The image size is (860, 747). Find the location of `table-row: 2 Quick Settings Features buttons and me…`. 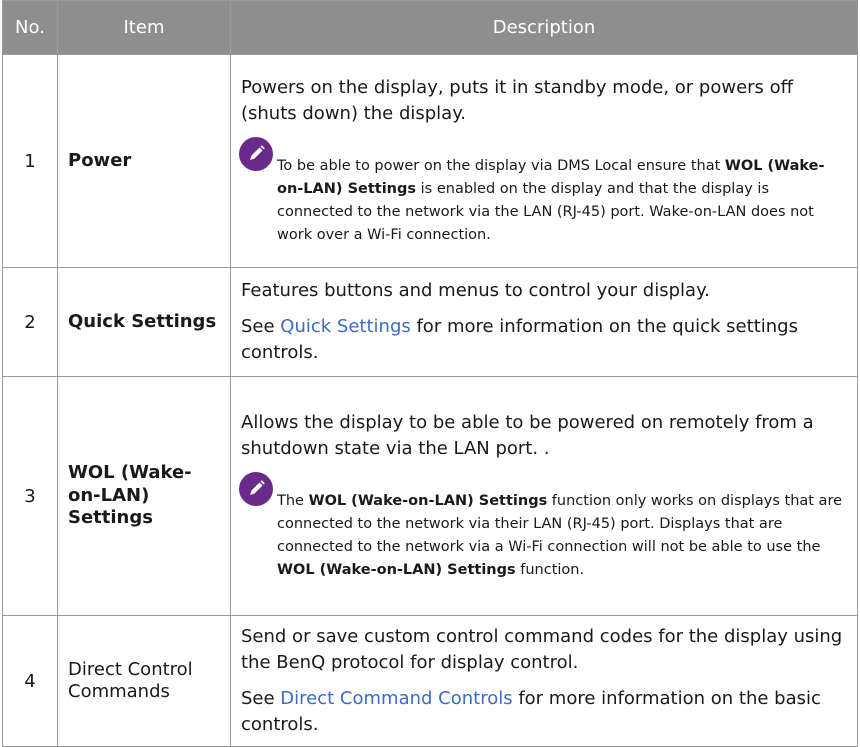

table-row: 2 Quick Settings Features buttons and me… is located at coordinates (430, 322).